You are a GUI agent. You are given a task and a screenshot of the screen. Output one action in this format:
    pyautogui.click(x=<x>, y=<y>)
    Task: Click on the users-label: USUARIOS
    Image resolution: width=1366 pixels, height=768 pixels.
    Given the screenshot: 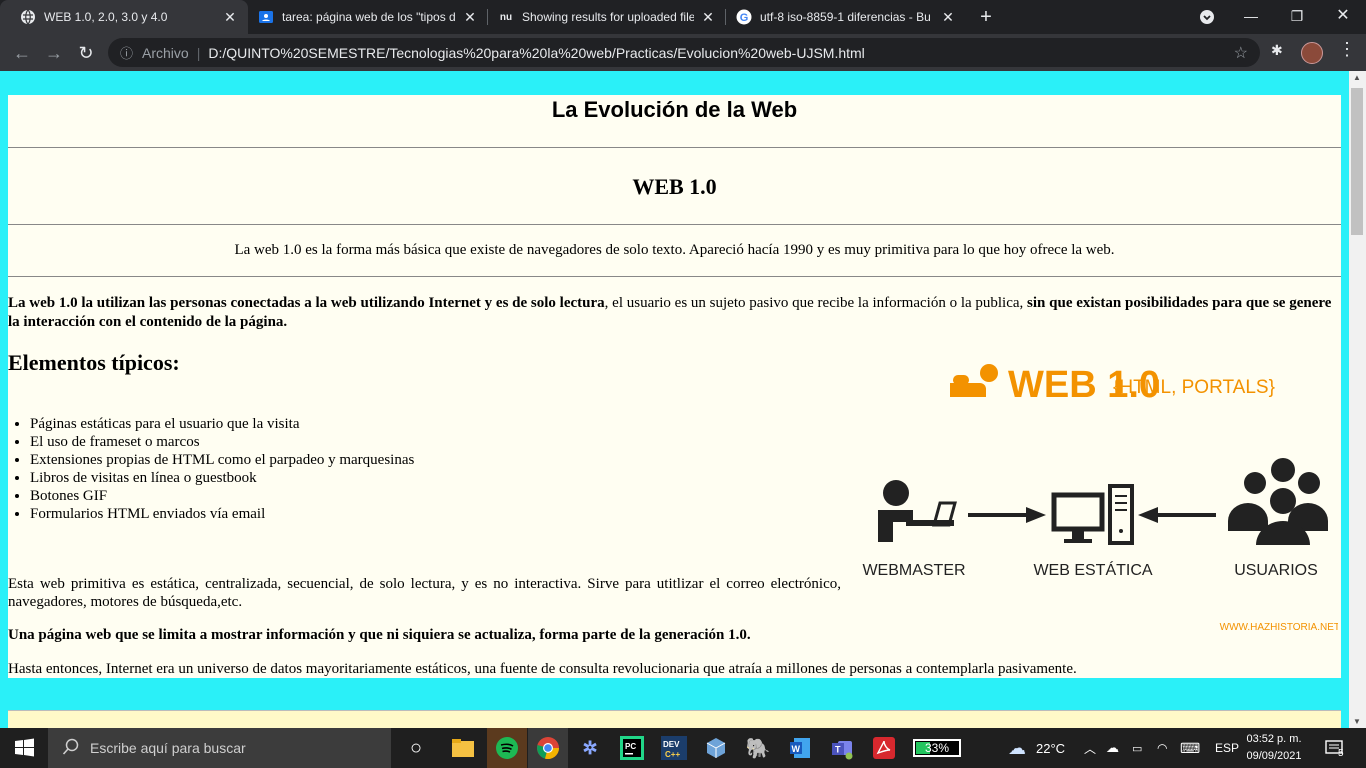 What is the action you would take?
    pyautogui.click(x=1276, y=570)
    